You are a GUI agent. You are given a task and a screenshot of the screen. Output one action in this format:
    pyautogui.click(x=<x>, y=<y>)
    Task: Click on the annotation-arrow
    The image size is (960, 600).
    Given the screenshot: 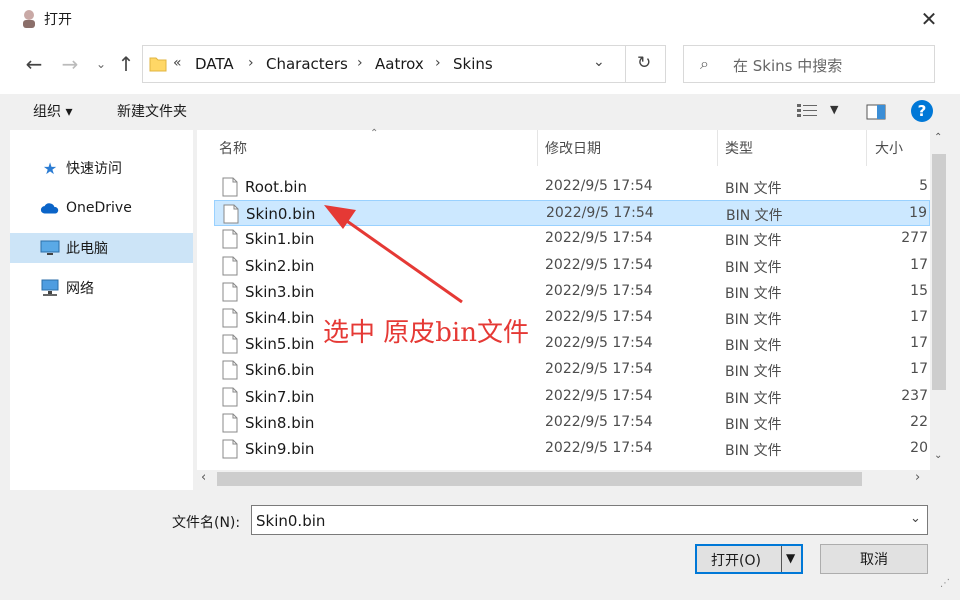 What is the action you would take?
    pyautogui.click(x=393, y=254)
    